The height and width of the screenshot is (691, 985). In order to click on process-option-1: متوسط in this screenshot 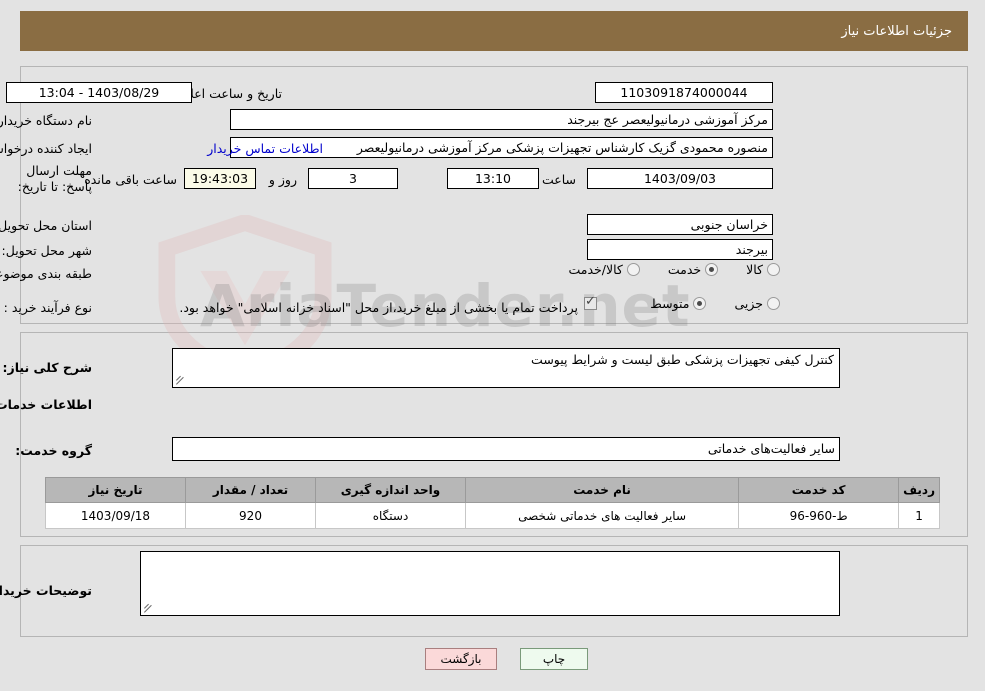, I will do `click(678, 303)`.